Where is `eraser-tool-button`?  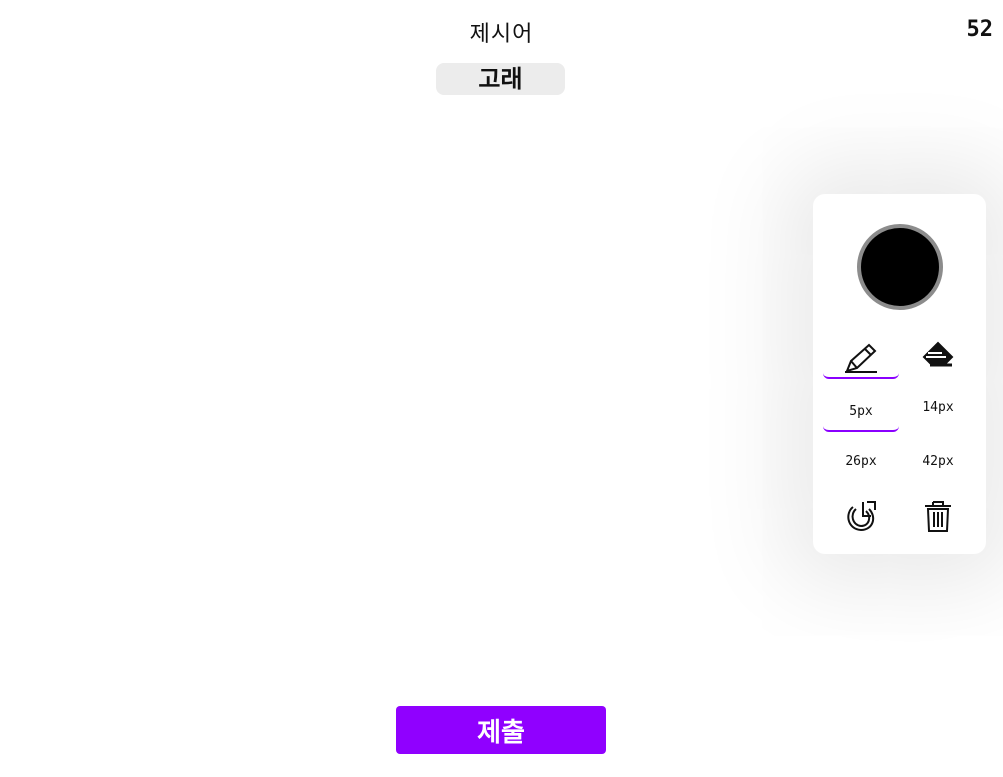
eraser-tool-button is located at coordinates (938, 354).